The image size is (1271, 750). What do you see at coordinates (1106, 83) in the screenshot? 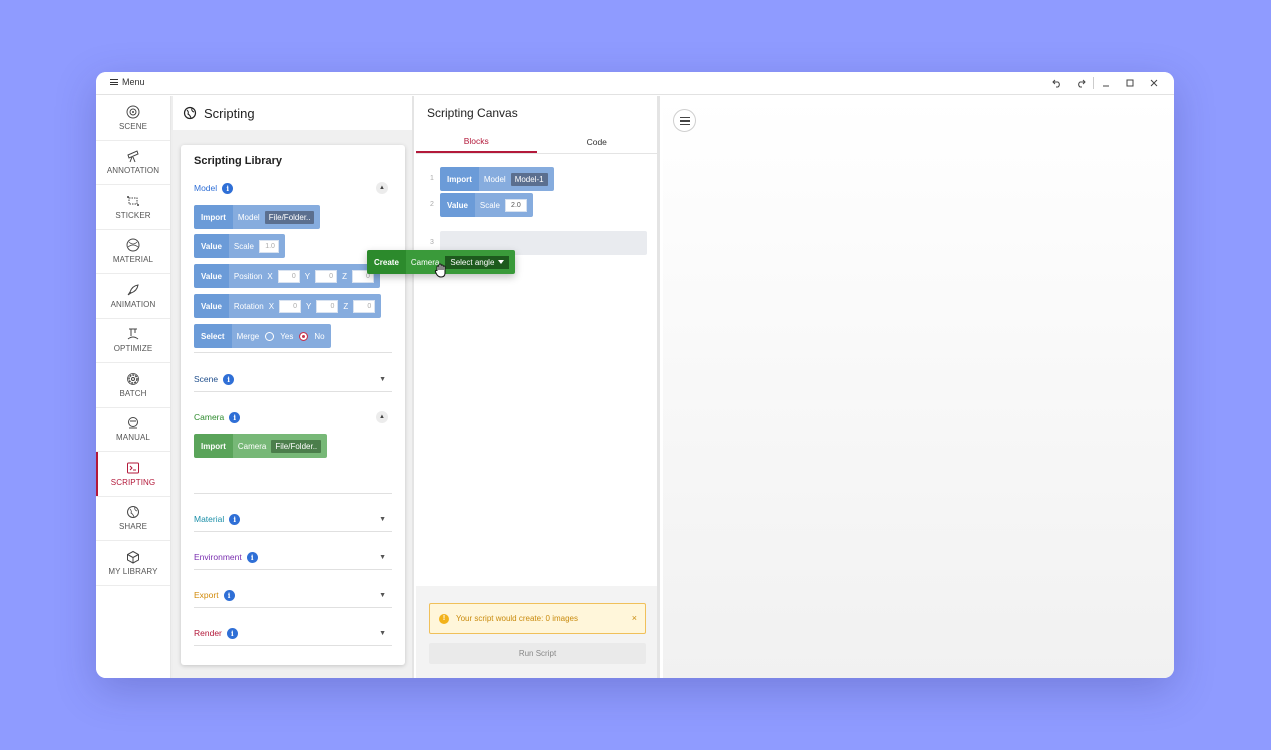
I see `minimize-icon` at bounding box center [1106, 83].